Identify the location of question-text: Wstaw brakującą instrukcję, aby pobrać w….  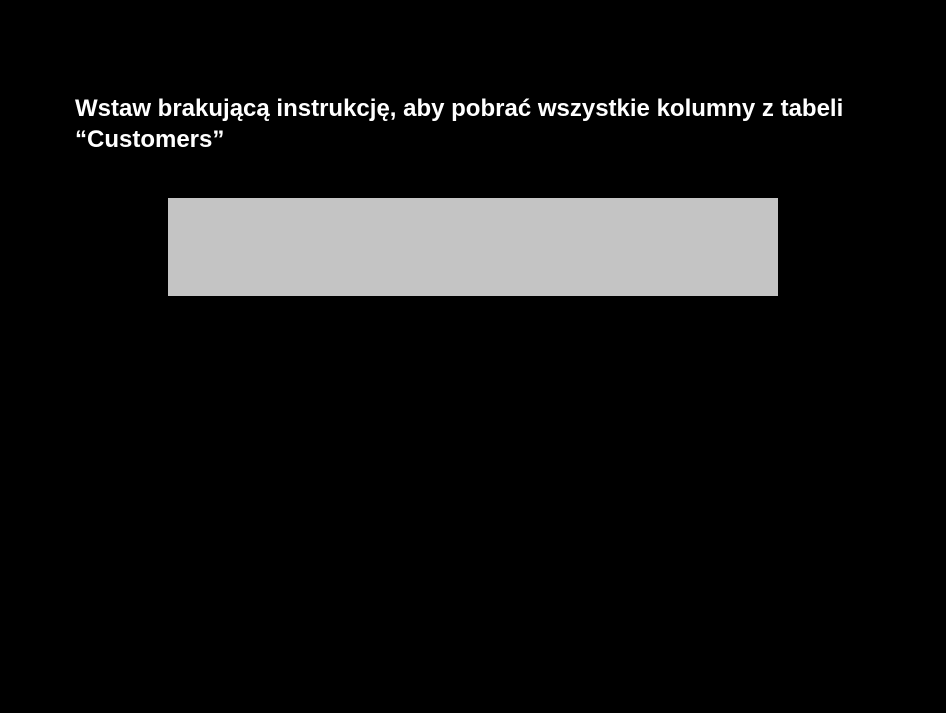
(459, 124).